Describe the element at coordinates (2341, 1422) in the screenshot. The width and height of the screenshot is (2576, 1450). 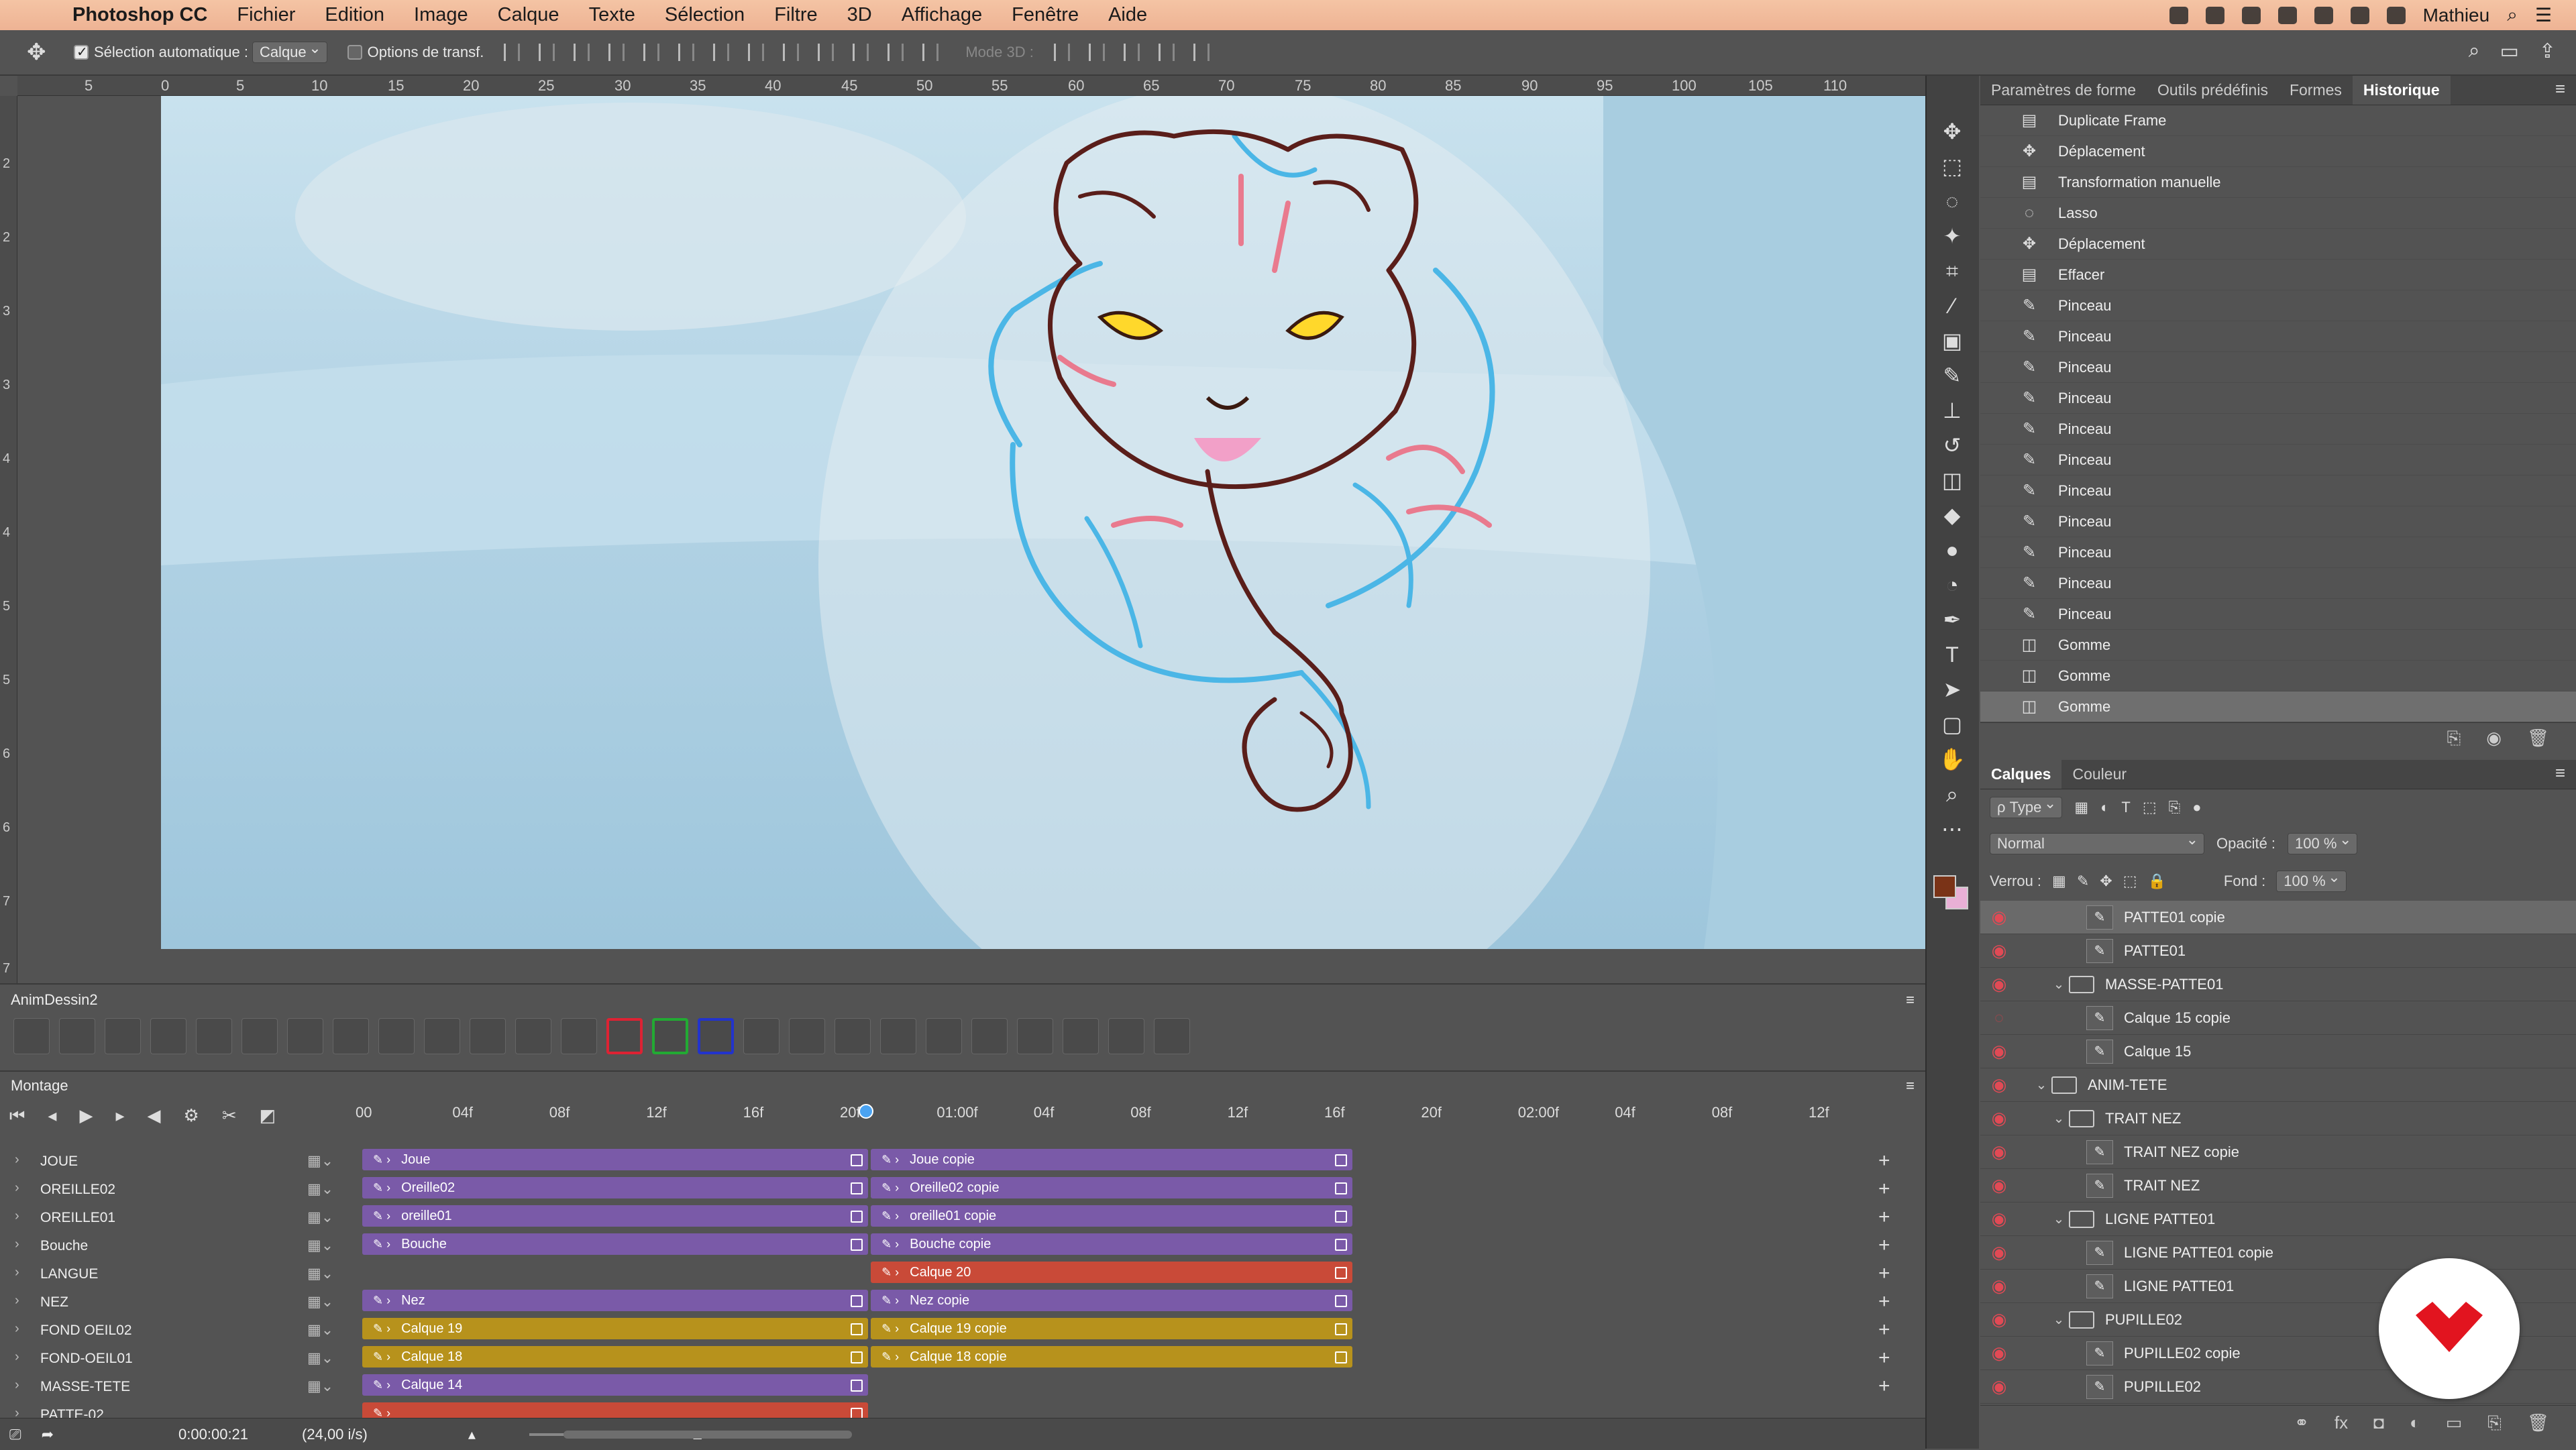
I see `fx-icon: fx` at that location.